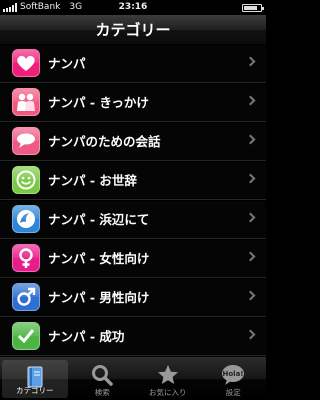 The width and height of the screenshot is (320, 400). I want to click on list-item-dansei: ナンパ - 男性向け, so click(133, 298).